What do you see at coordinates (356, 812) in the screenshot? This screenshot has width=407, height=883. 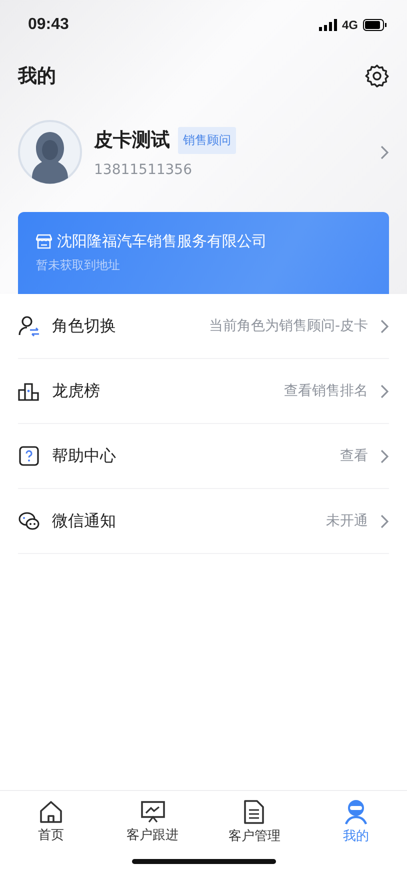 I see `user-icon` at bounding box center [356, 812].